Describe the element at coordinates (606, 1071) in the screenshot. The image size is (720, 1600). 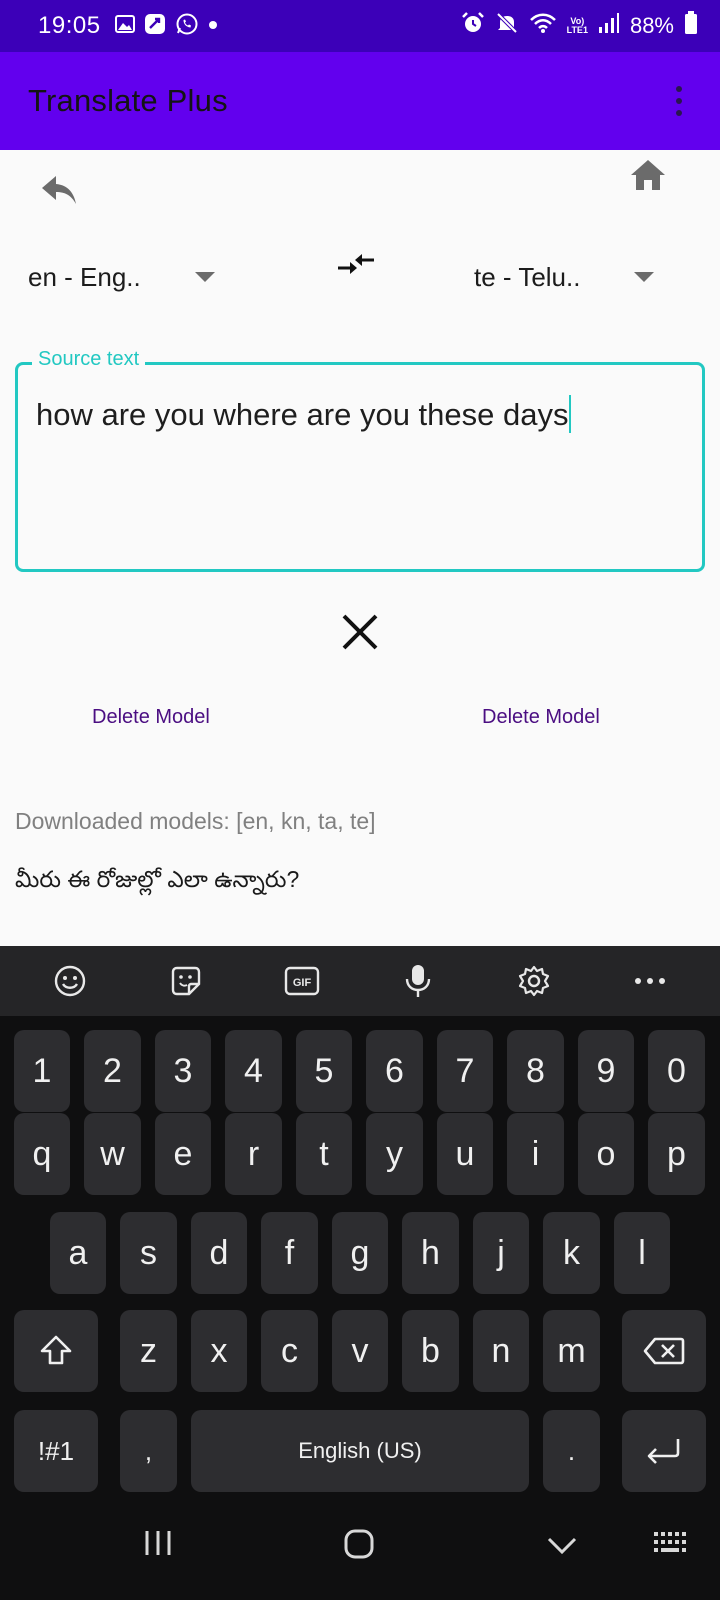
I see `key-9: 9` at that location.